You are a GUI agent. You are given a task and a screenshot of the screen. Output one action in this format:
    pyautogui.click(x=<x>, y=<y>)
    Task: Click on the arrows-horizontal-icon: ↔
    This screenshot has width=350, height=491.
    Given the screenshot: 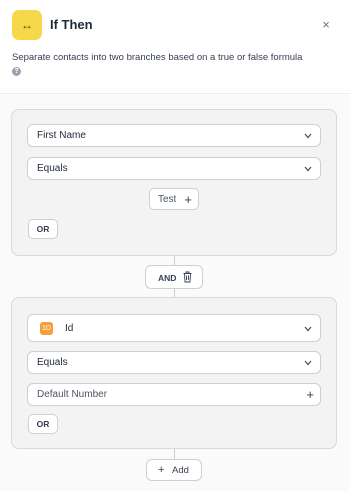 What is the action you would take?
    pyautogui.click(x=27, y=25)
    